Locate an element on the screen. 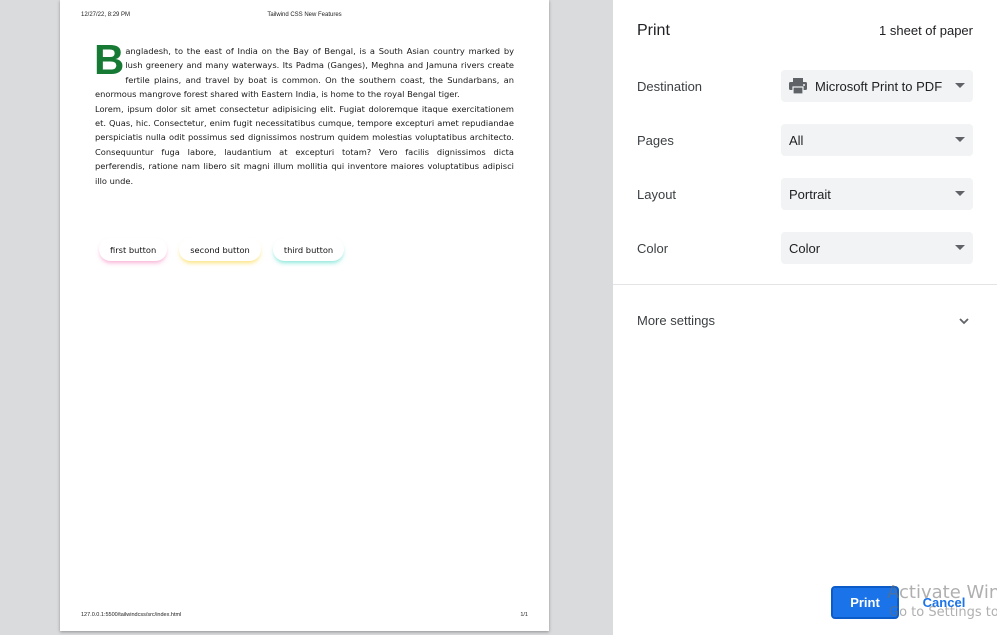  watermark-line-2: Go to Settings to is located at coordinates (943, 612).